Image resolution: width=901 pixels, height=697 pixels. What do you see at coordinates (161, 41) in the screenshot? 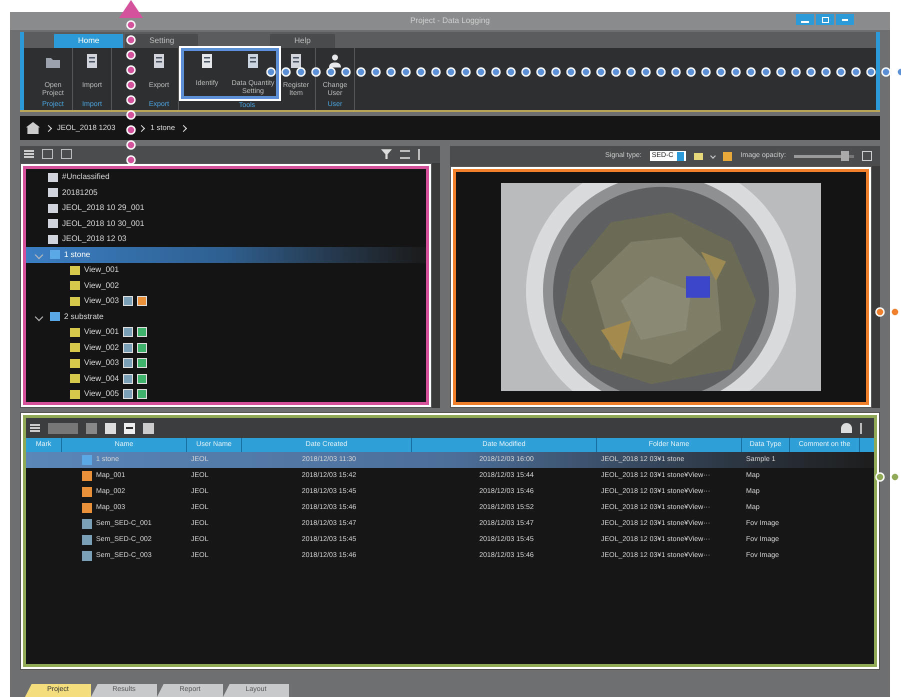
I see `ribbon-tab: Setting` at bounding box center [161, 41].